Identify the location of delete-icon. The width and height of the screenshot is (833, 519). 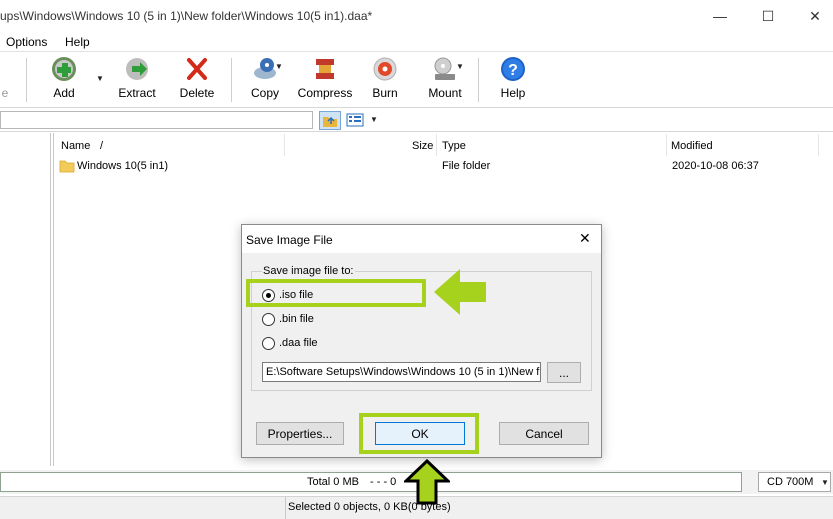
(197, 69).